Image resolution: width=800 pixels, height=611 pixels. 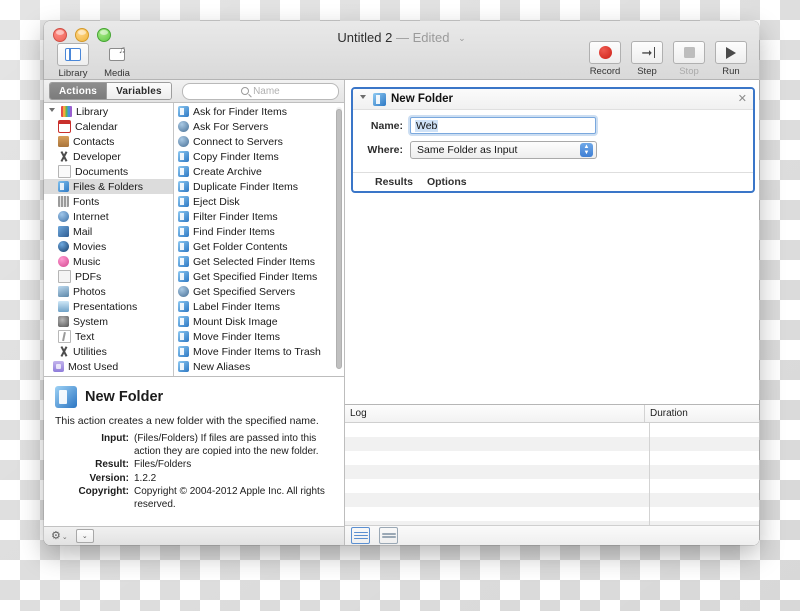 What do you see at coordinates (447, 182) in the screenshot?
I see `tab-options: Options` at bounding box center [447, 182].